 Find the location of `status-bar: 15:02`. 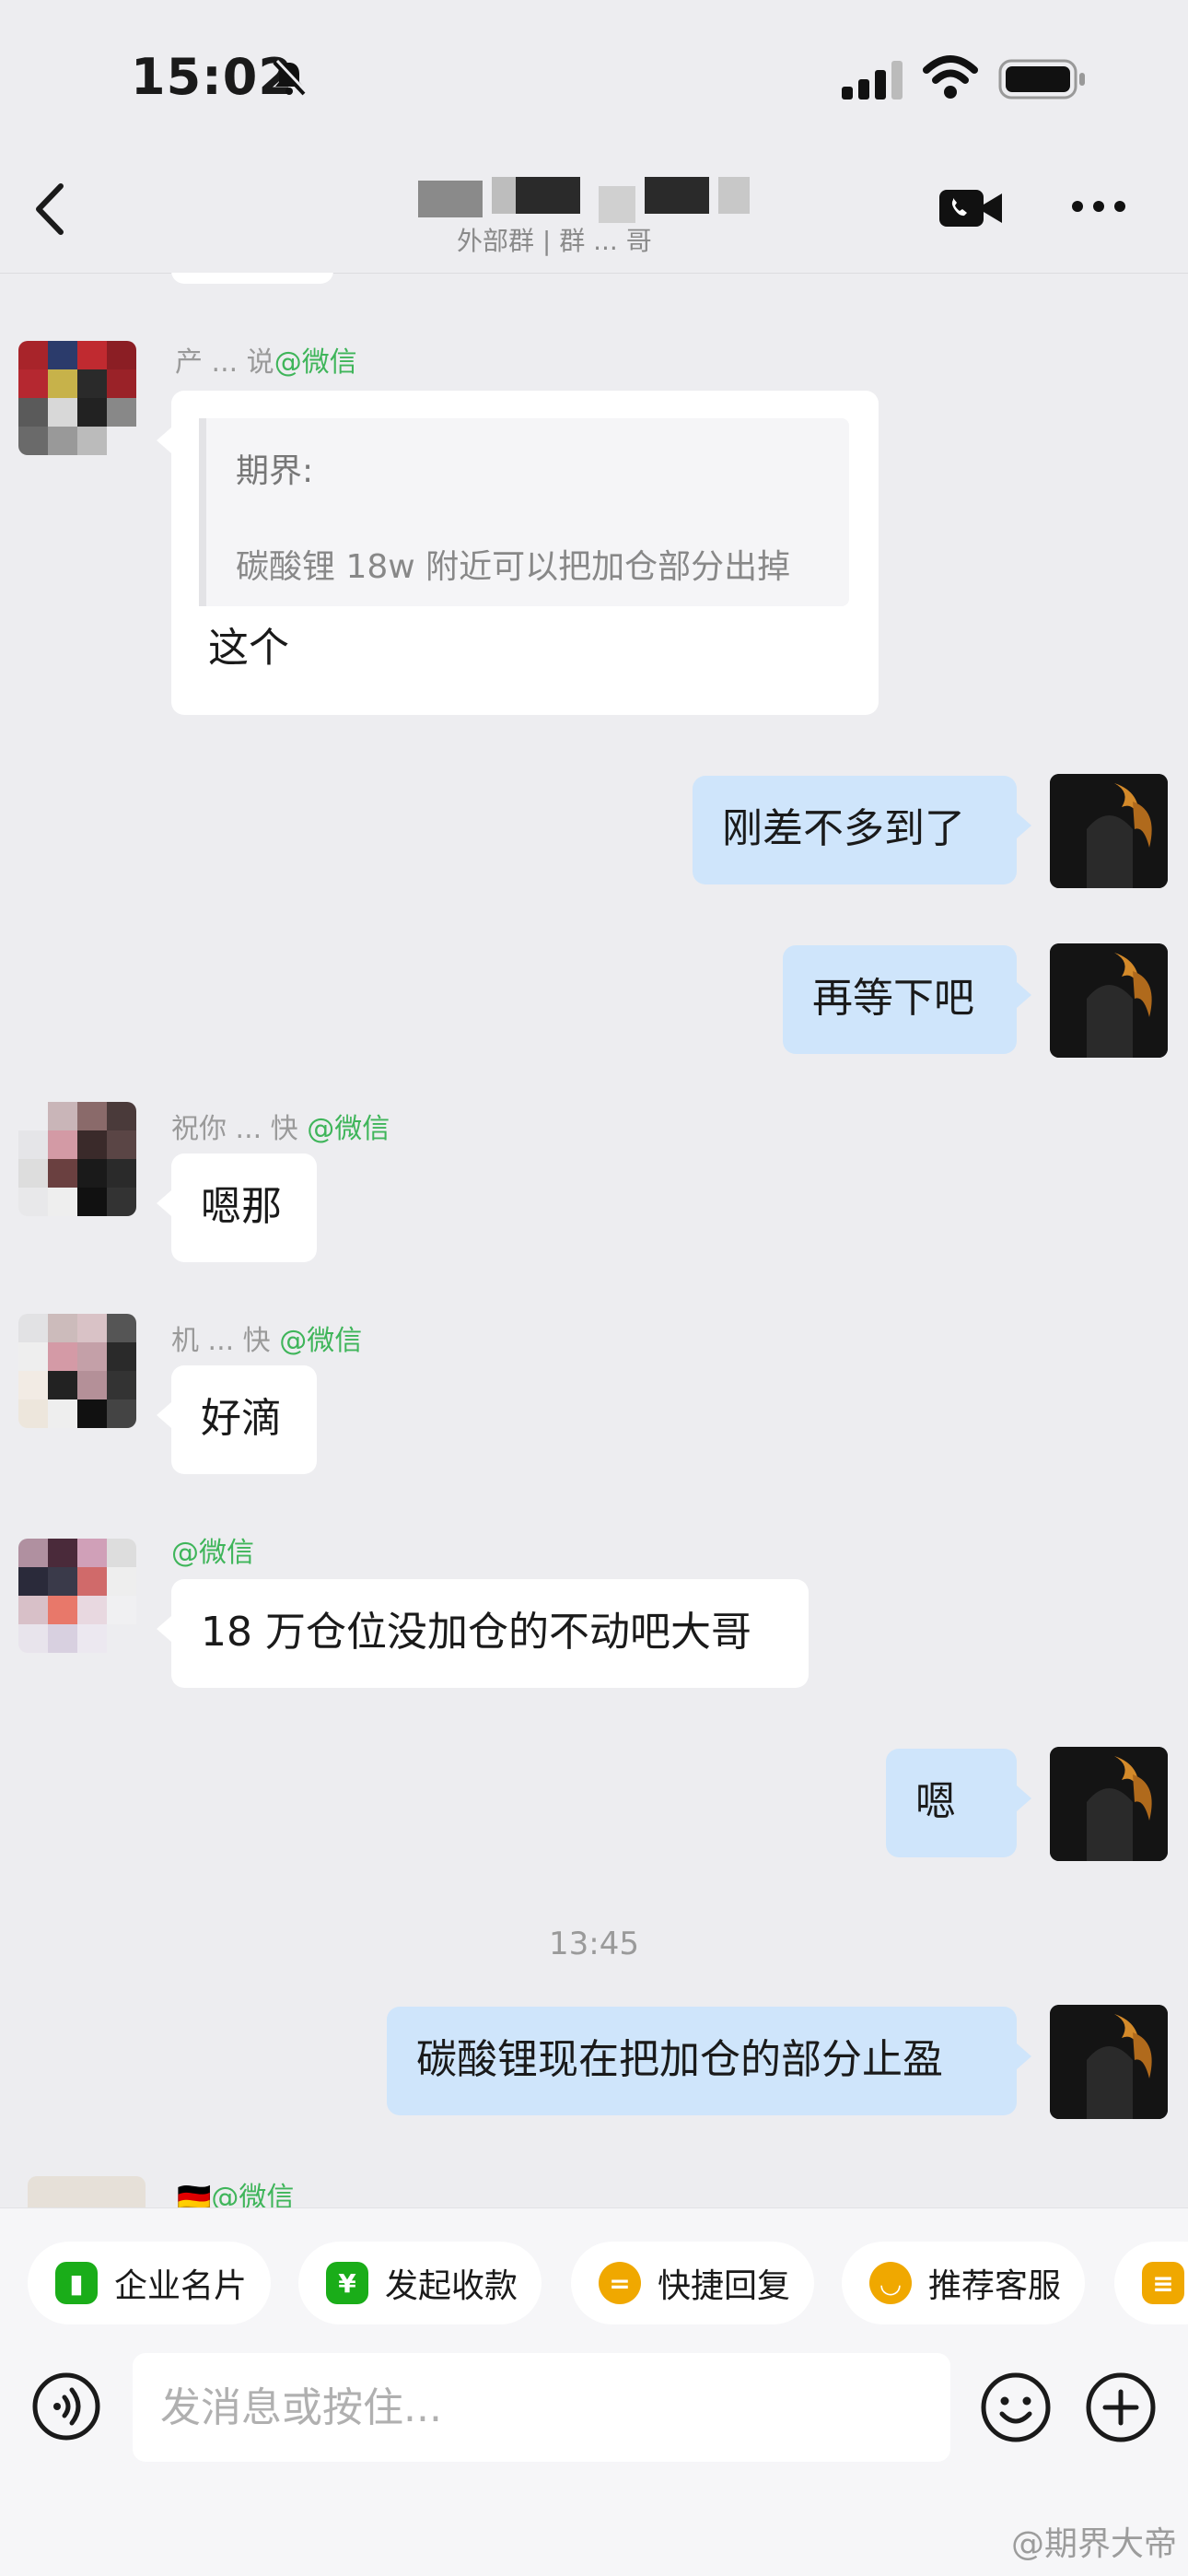

status-bar: 15:02 is located at coordinates (594, 78).